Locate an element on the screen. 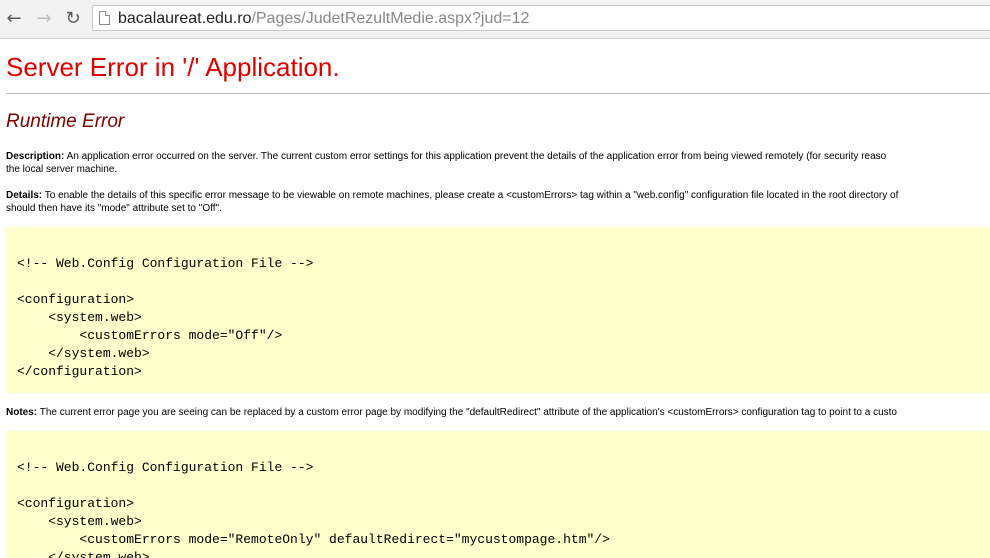 The image size is (990, 558). arrow-left-icon: ← is located at coordinates (14, 18).